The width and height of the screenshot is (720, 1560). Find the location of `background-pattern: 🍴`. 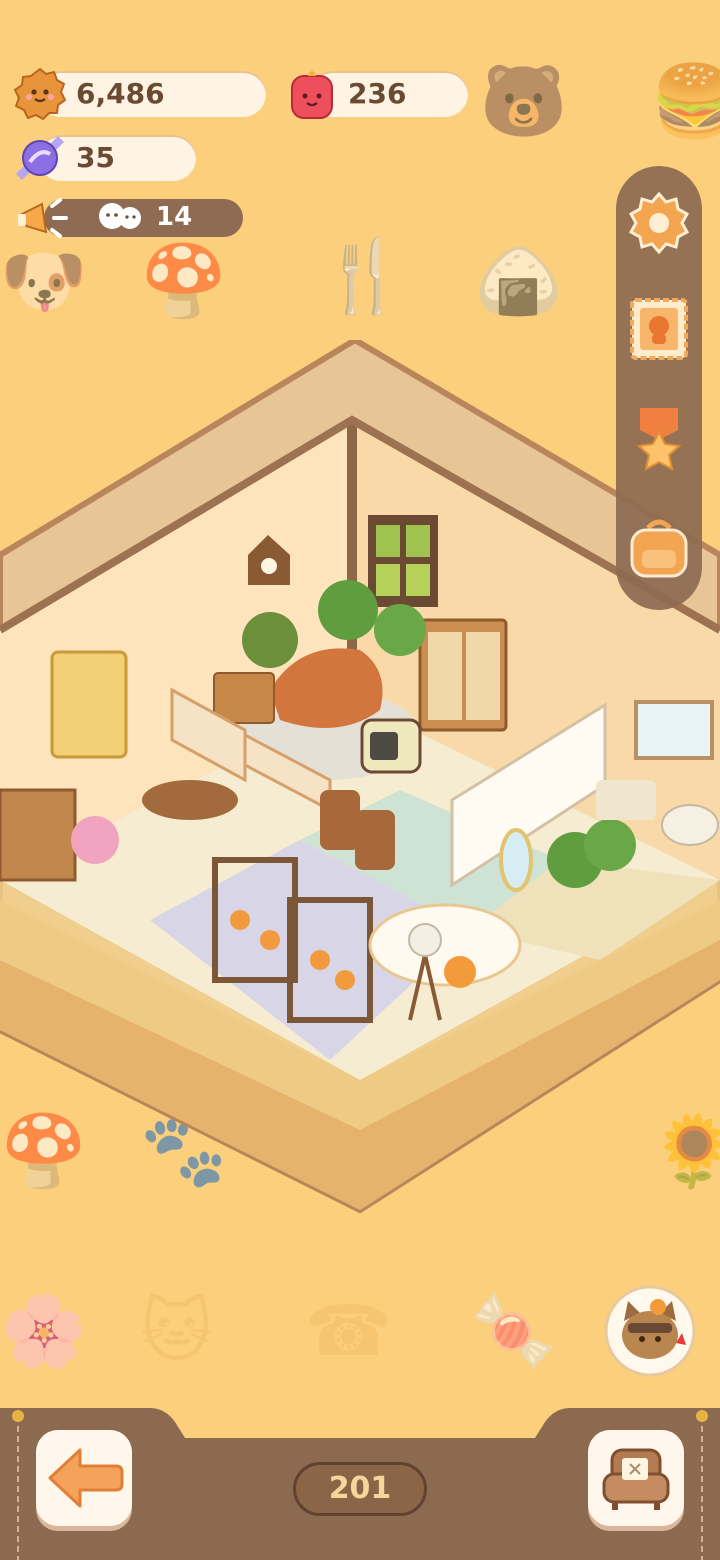

background-pattern: 🍴 is located at coordinates (364, 276).